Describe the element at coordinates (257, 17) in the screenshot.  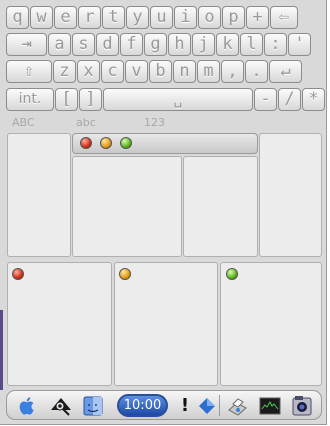
I see `key-plus: +` at that location.